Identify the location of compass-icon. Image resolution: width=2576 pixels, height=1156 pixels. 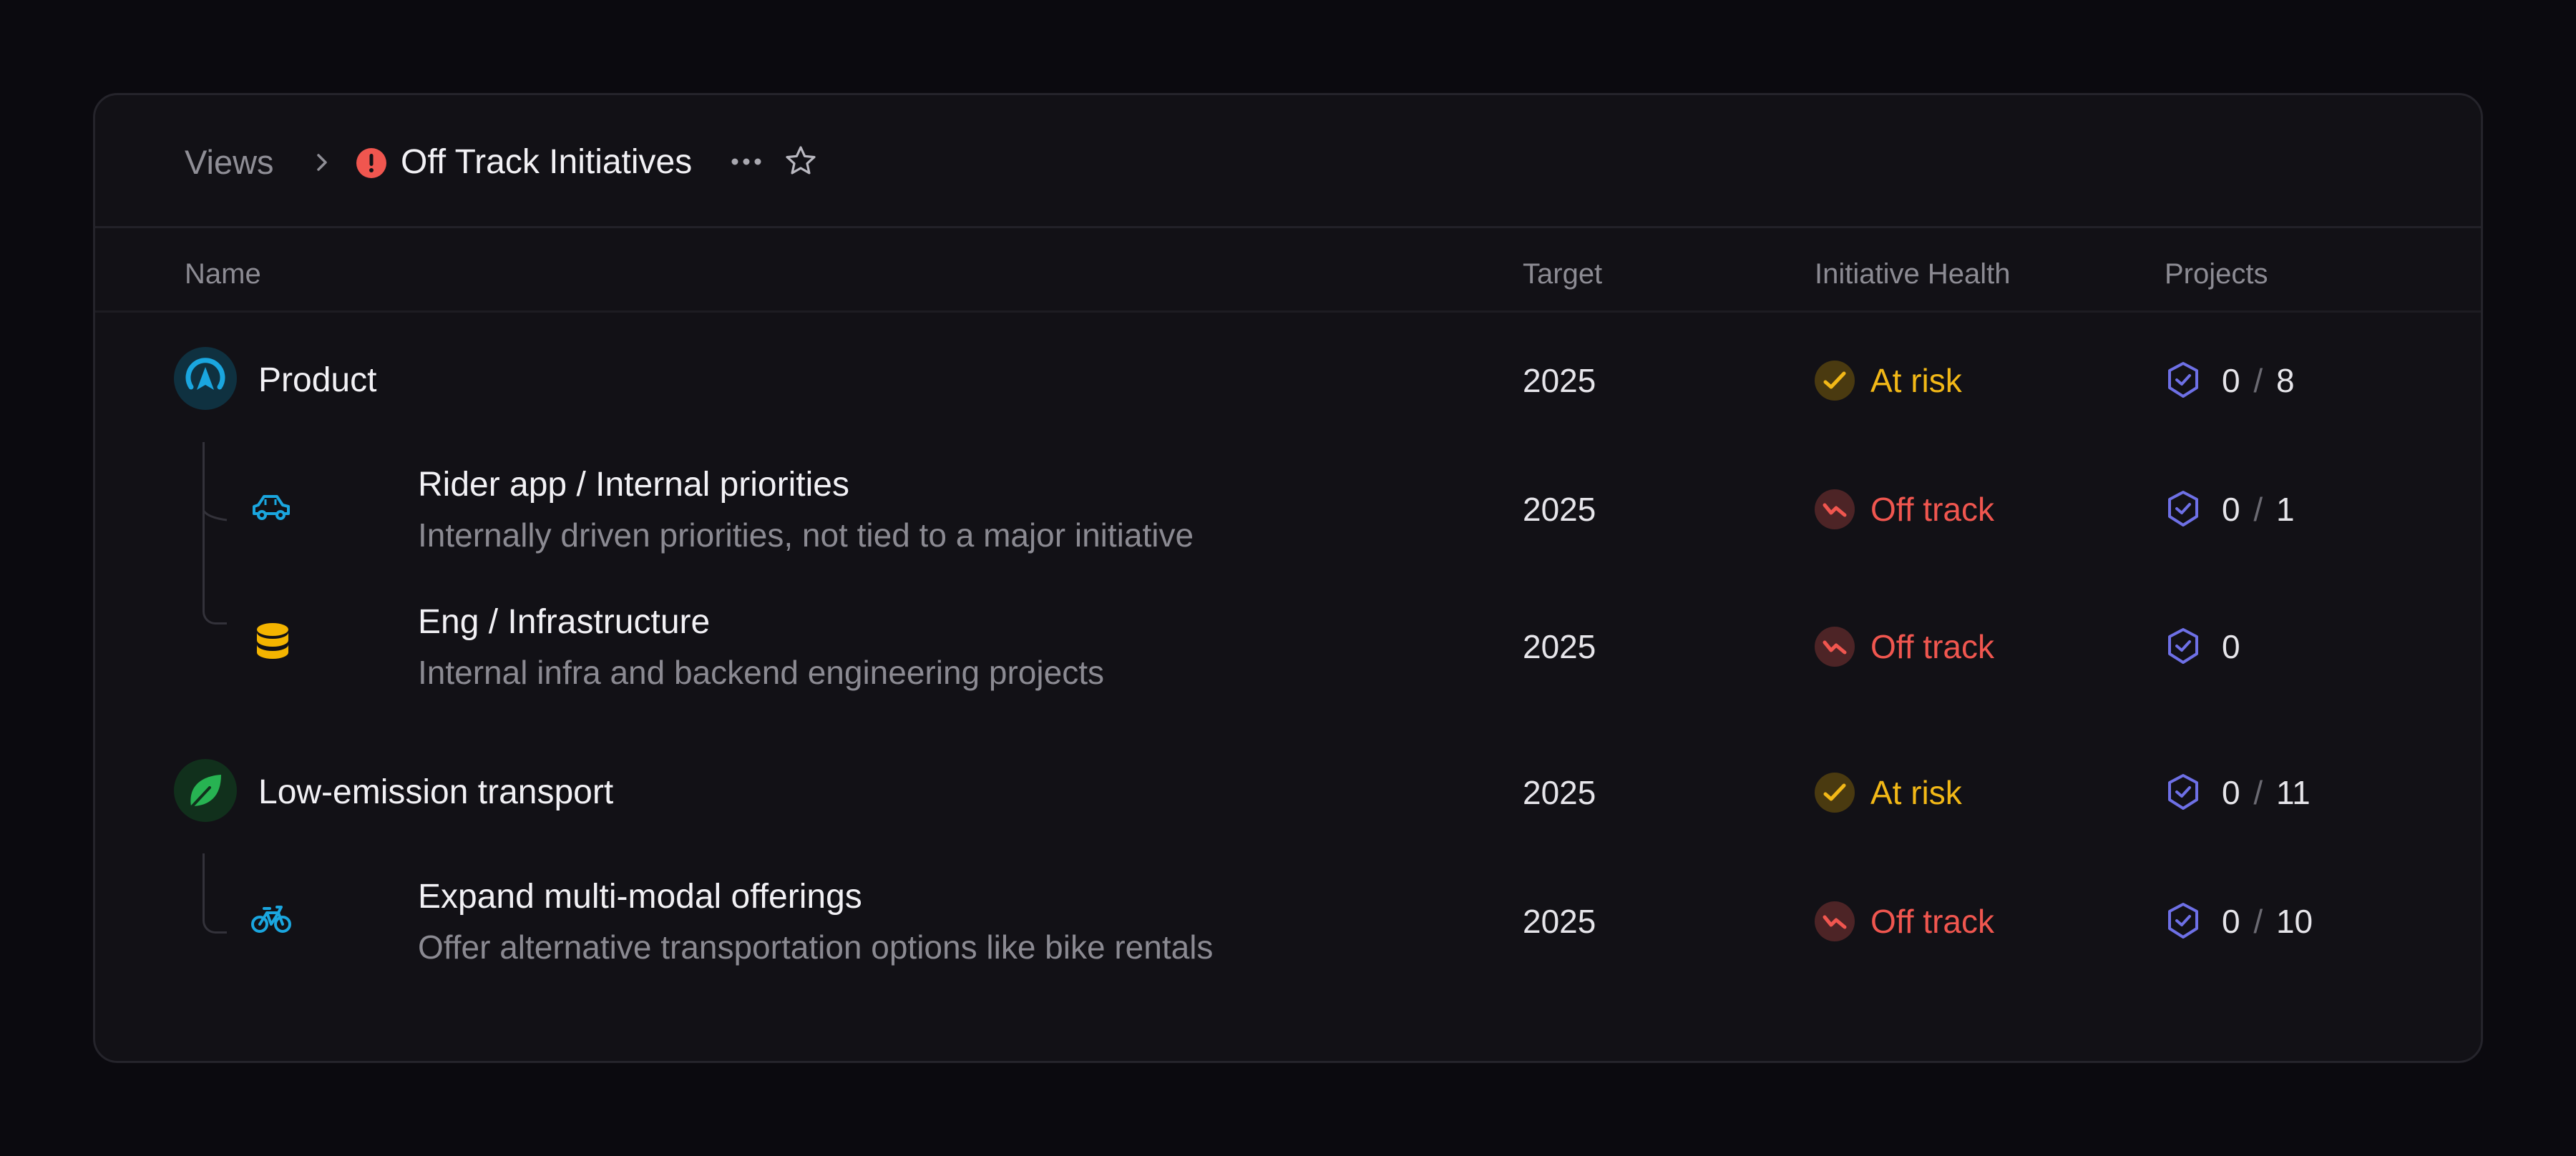
(205, 378).